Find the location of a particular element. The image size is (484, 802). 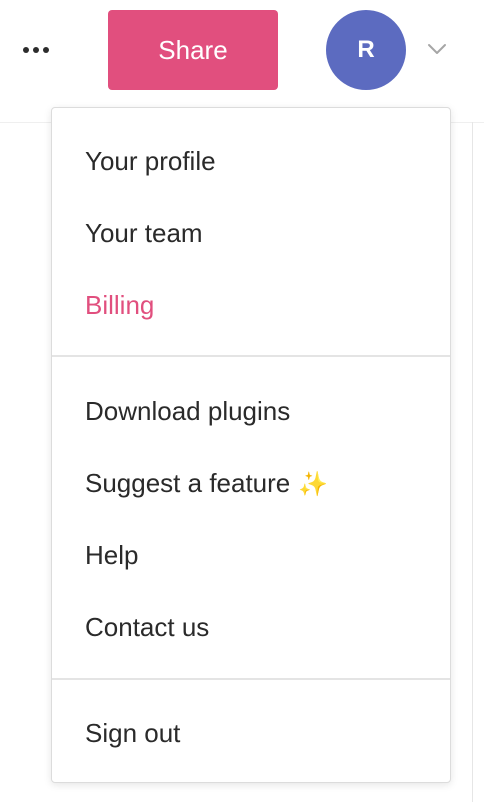

user-avatar: R is located at coordinates (366, 50).